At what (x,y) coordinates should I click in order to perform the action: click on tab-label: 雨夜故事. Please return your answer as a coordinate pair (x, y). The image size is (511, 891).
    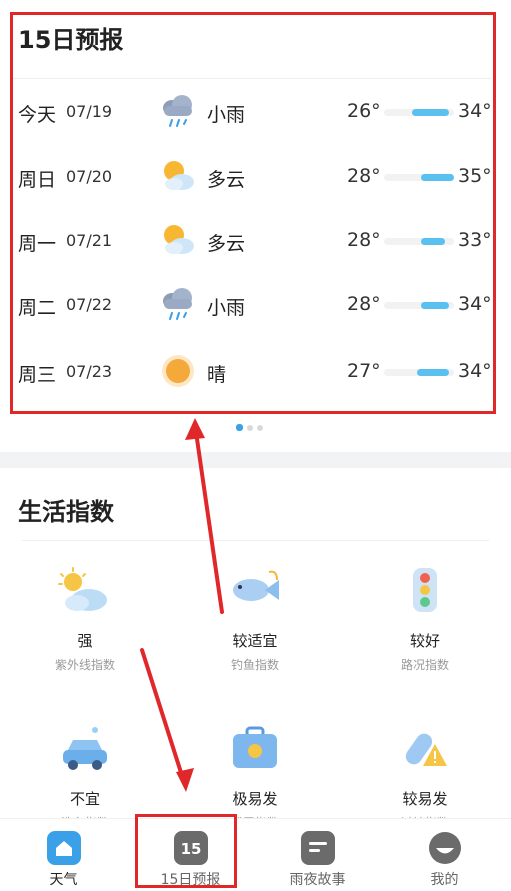
    Looking at the image, I should click on (317, 880).